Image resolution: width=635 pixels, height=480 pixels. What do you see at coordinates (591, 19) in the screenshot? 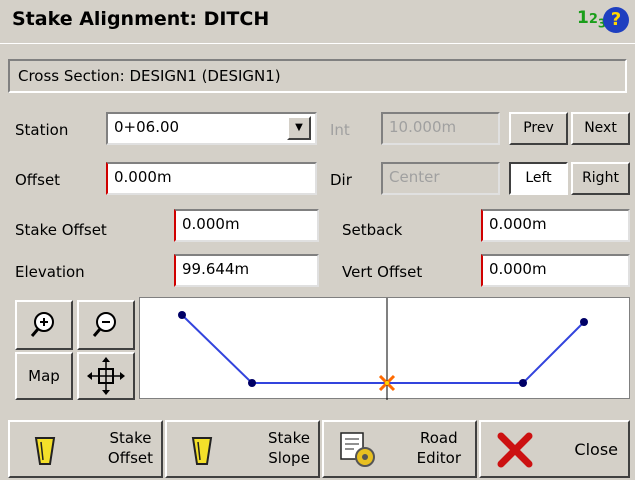
I see `input-mode-indicator: 123` at bounding box center [591, 19].